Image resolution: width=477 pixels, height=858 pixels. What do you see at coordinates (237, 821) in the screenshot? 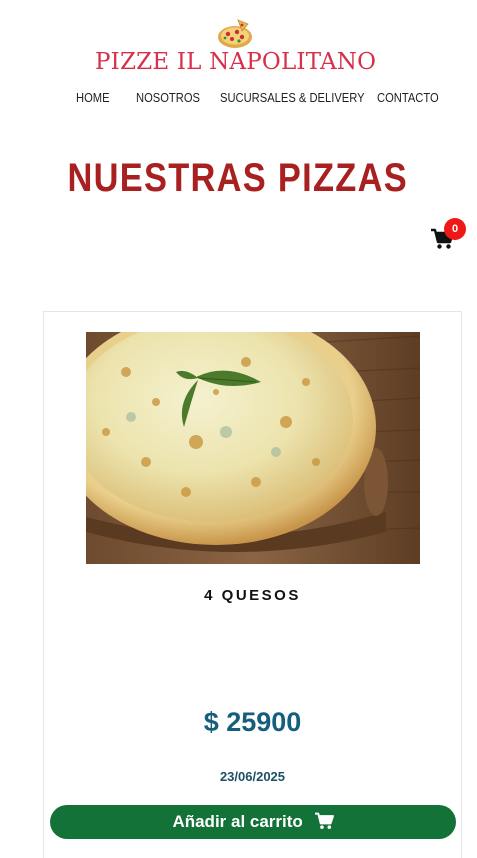
I see `add-to-cart-label: Añadir al carrito` at bounding box center [237, 821].